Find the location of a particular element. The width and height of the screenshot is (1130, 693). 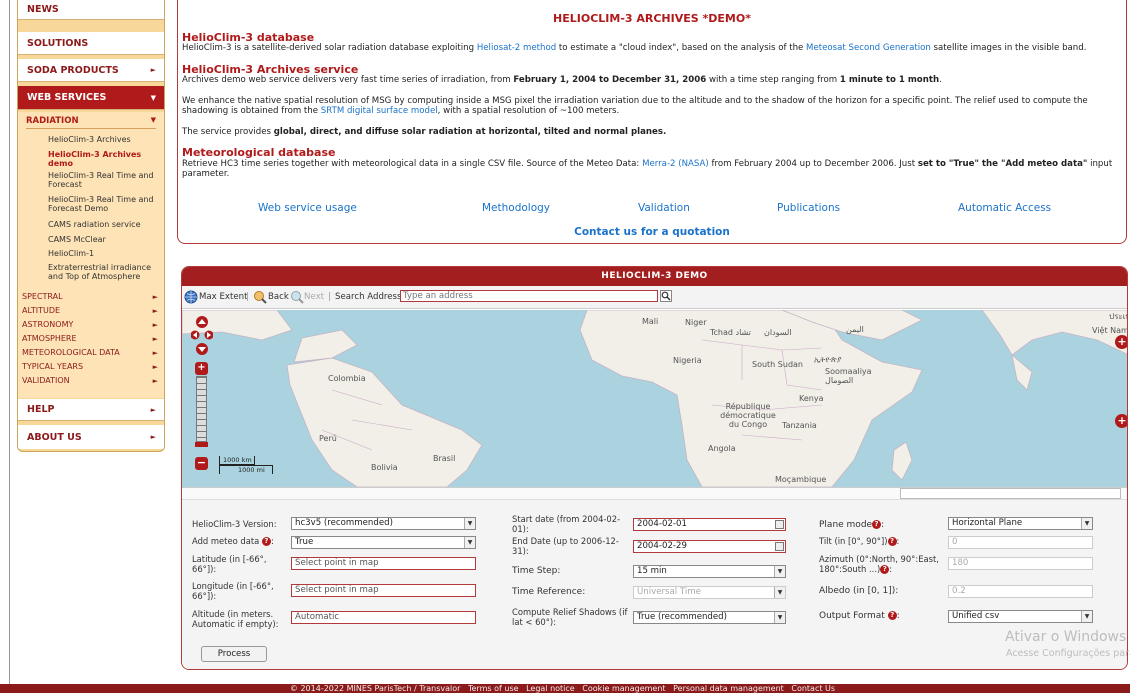

meteo-select: True ▼ is located at coordinates (383, 542).